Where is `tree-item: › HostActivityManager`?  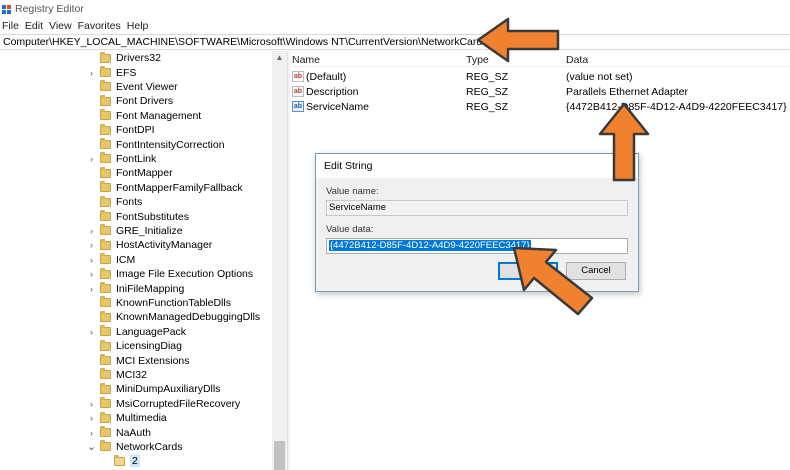 tree-item: › HostActivityManager is located at coordinates (106, 245).